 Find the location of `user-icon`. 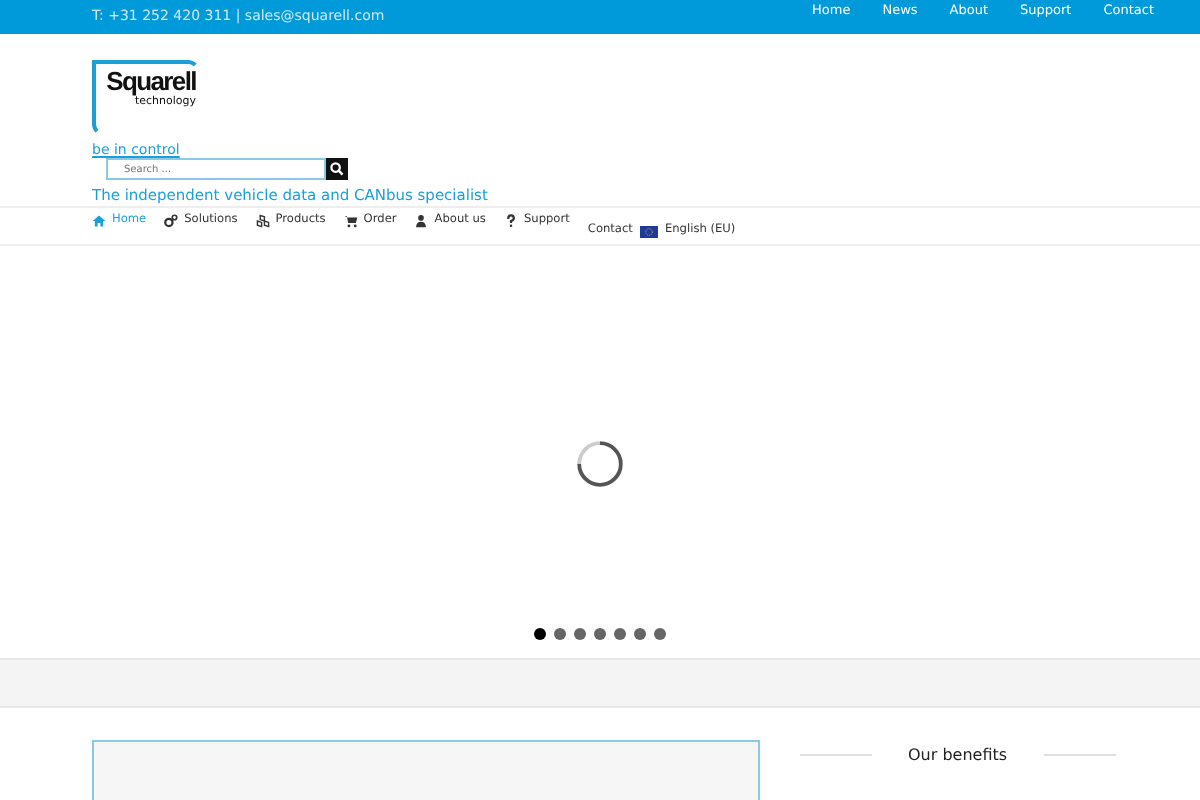

user-icon is located at coordinates (421, 221).